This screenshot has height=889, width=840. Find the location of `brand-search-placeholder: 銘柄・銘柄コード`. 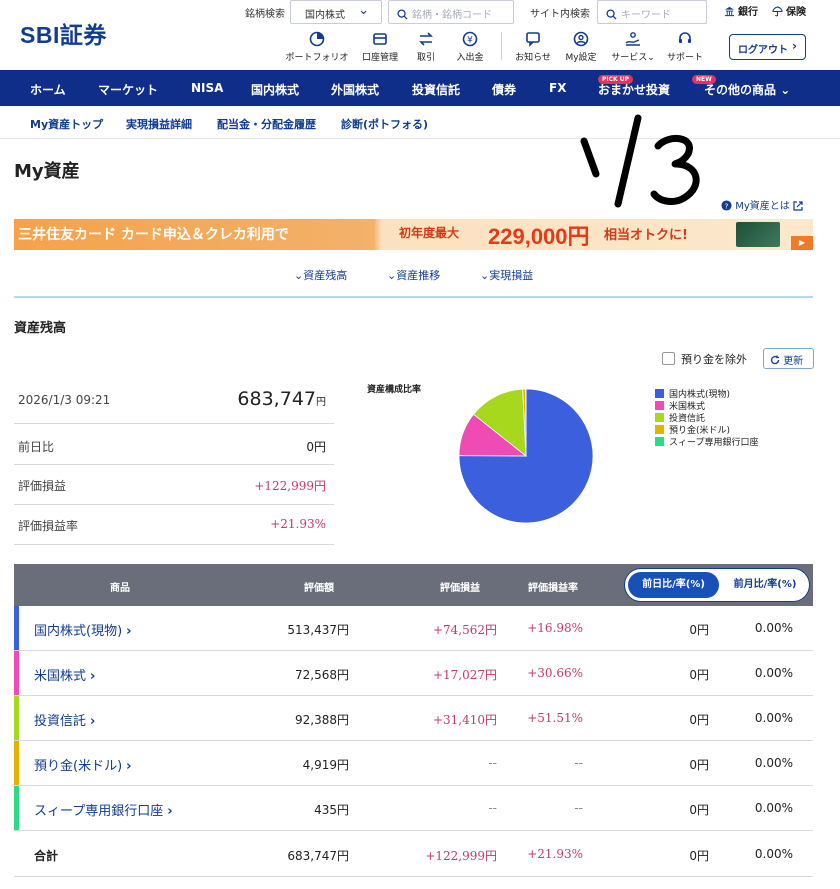

brand-search-placeholder: 銘柄・銘柄コード is located at coordinates (452, 15).